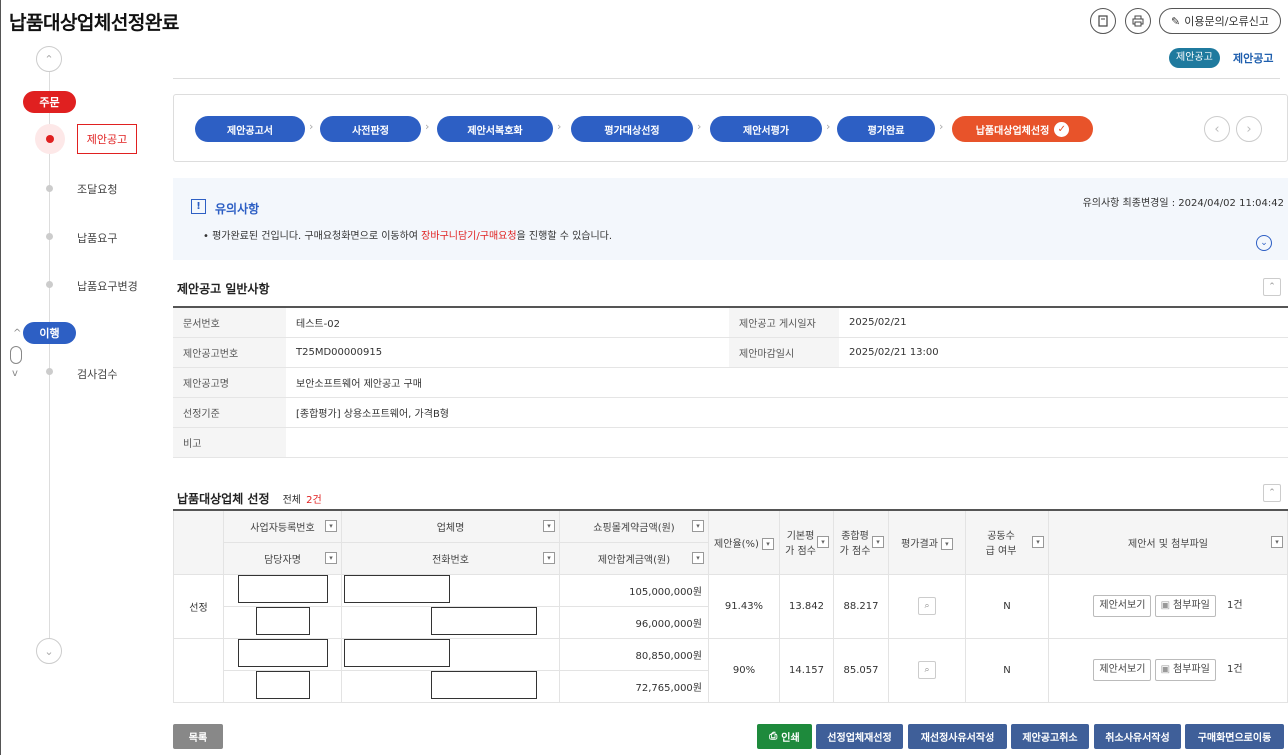 This screenshot has width=1288, height=755. I want to click on label: 제안공고 게시일자, so click(784, 322).